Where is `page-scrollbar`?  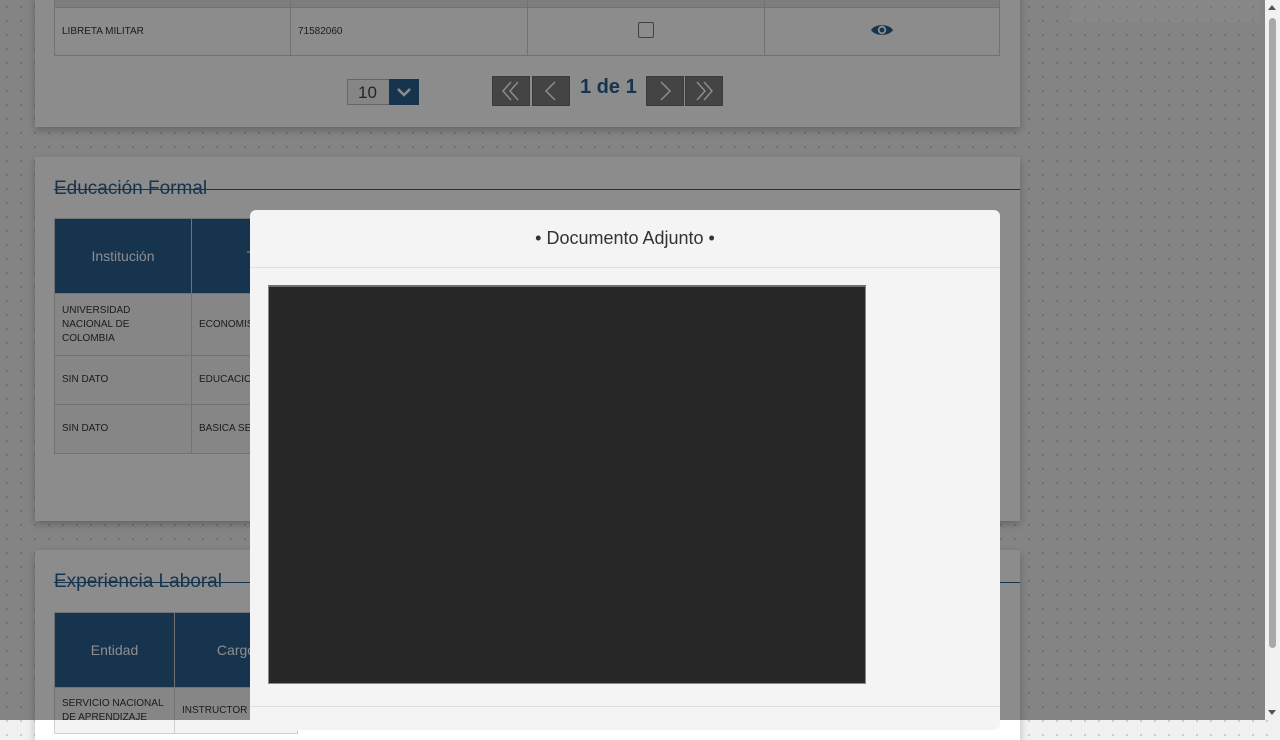 page-scrollbar is located at coordinates (1272, 360).